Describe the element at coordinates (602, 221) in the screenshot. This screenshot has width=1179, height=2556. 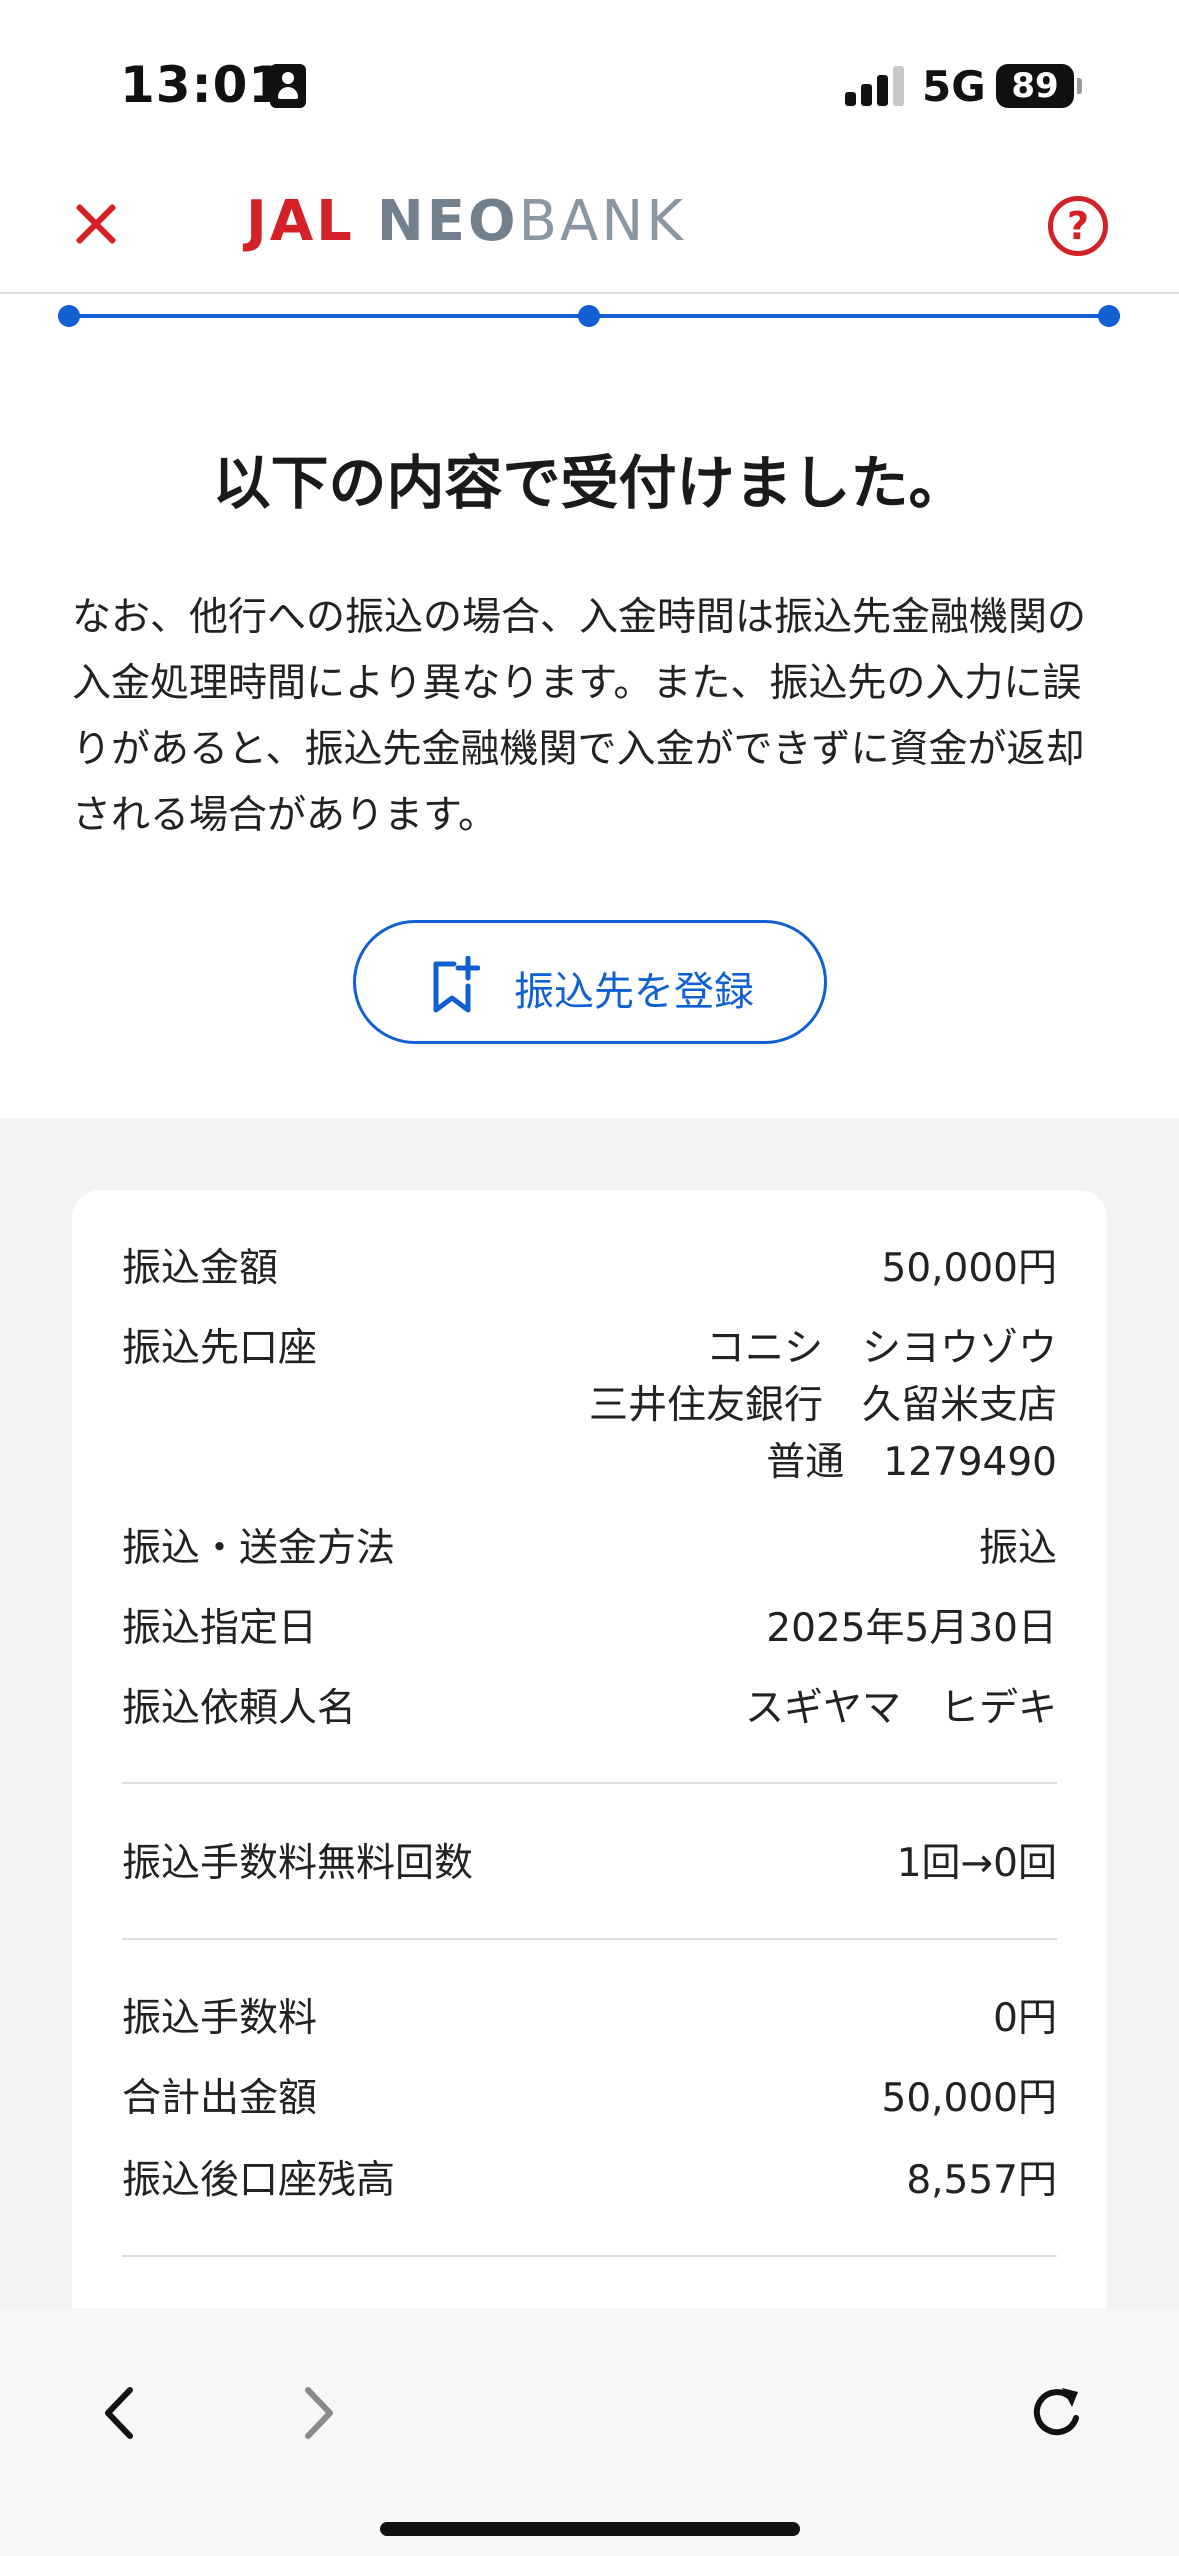
I see `logo-bank: BANK` at that location.